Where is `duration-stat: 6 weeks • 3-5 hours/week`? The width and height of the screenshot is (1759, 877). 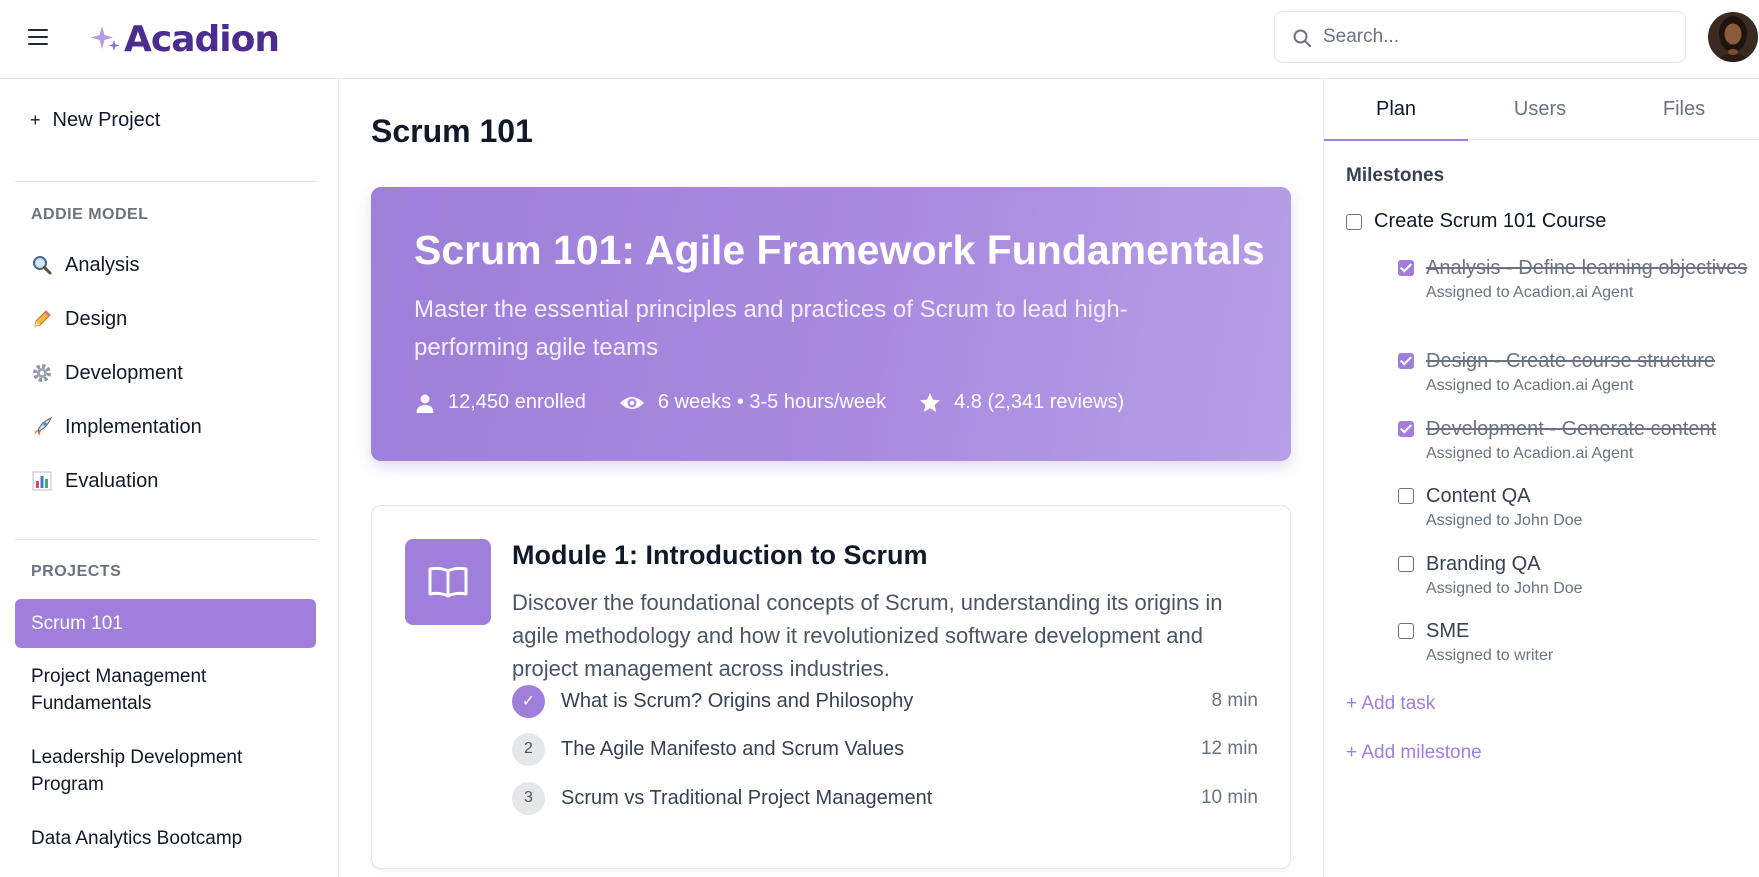 duration-stat: 6 weeks • 3-5 hours/week is located at coordinates (752, 402).